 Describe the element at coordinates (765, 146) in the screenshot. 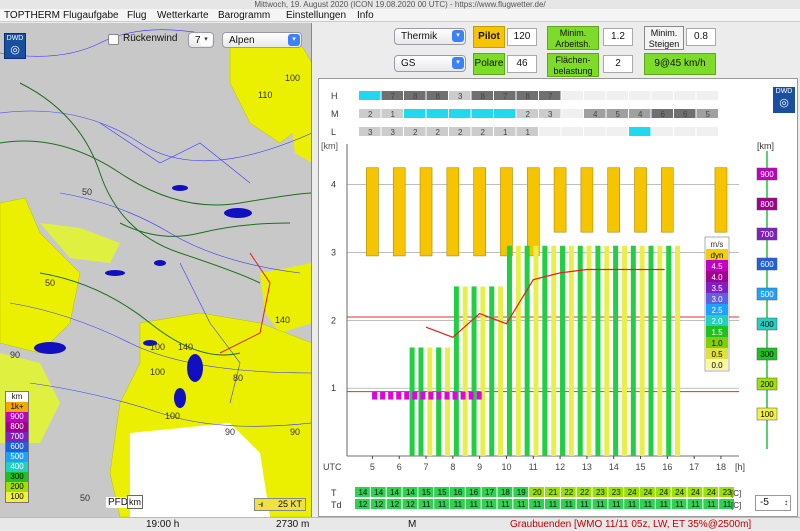

I see `right-scale-unit: [km]` at that location.